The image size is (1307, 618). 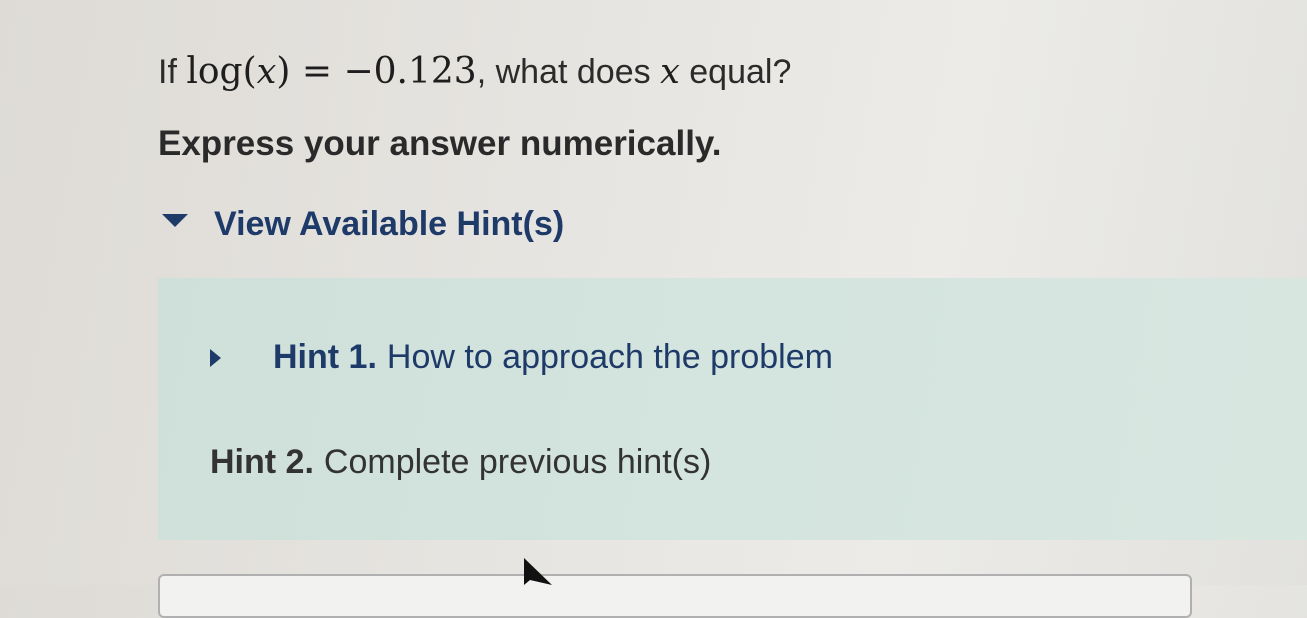 I want to click on view-hints-toggle: View Available Hint(s), so click(x=363, y=224).